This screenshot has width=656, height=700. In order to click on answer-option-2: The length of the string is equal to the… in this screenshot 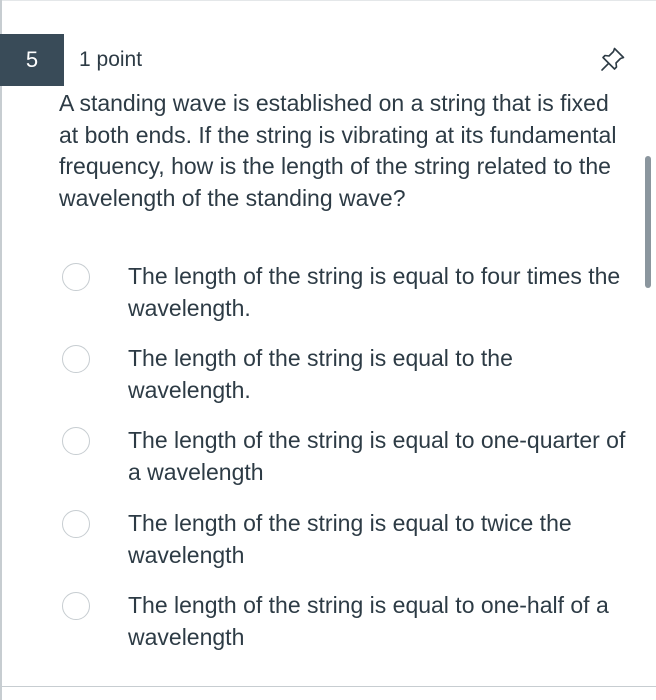, I will do `click(350, 377)`.